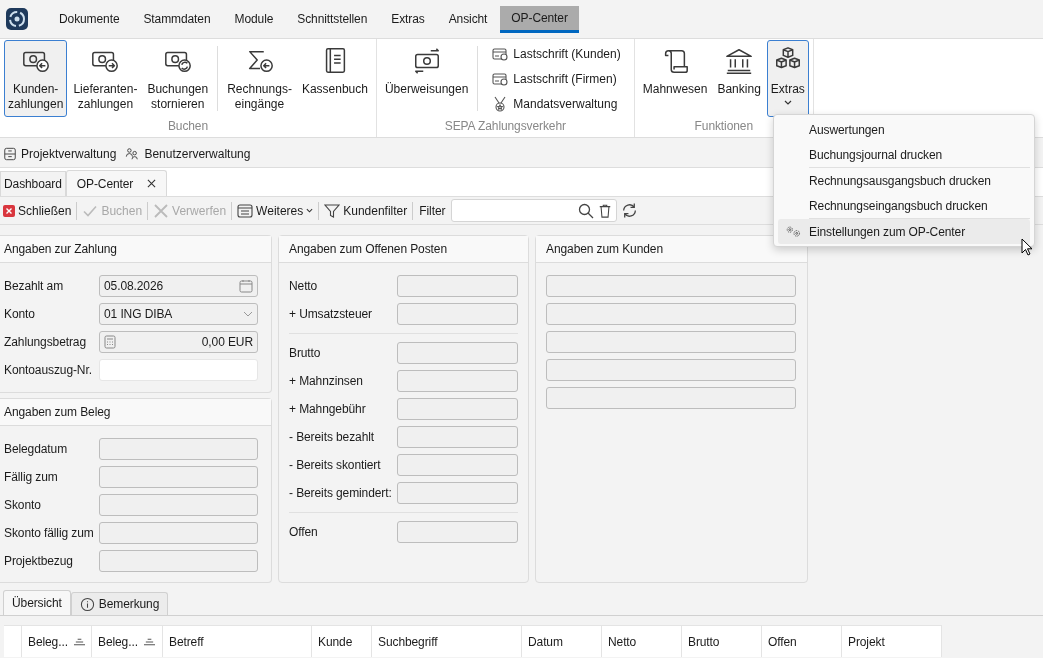 This screenshot has height=658, width=1043. Describe the element at coordinates (675, 78) in the screenshot. I see `ribbon-button: Mahnwesen` at that location.